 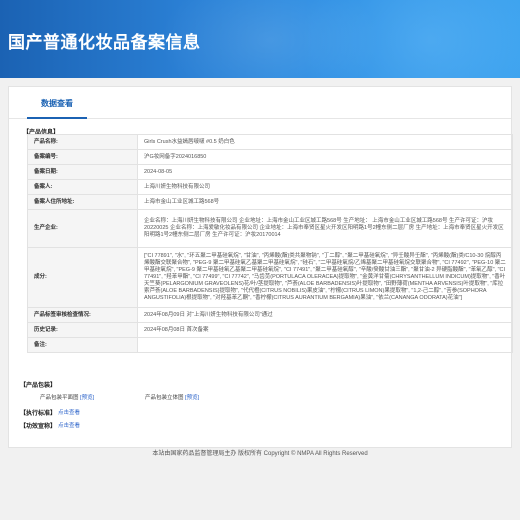 I want to click on execution-standard-title: 【执行标准】, so click(x=38, y=414).